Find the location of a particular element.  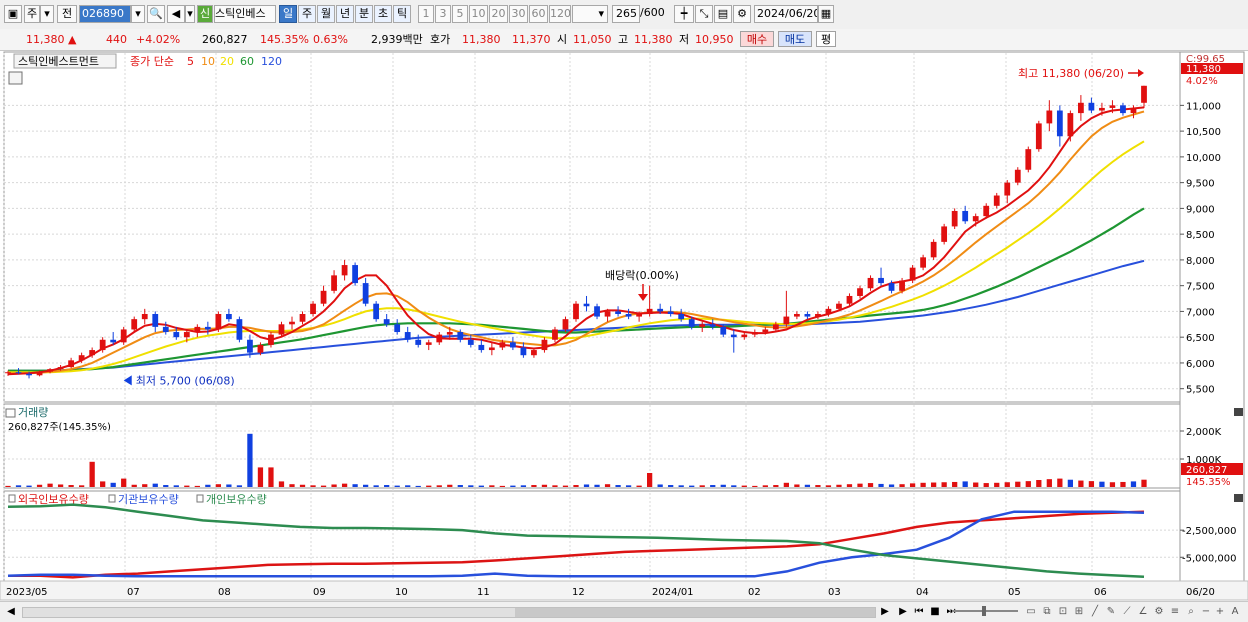

code-dropdown-icon: ▾ is located at coordinates (138, 14).